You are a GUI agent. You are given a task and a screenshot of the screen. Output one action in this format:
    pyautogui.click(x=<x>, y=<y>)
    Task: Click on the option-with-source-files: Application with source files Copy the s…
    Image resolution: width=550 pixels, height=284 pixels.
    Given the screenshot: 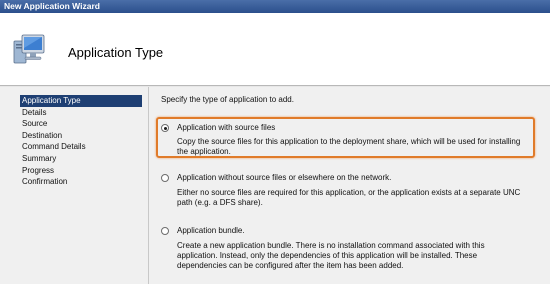 What is the action you would take?
    pyautogui.click(x=350, y=139)
    